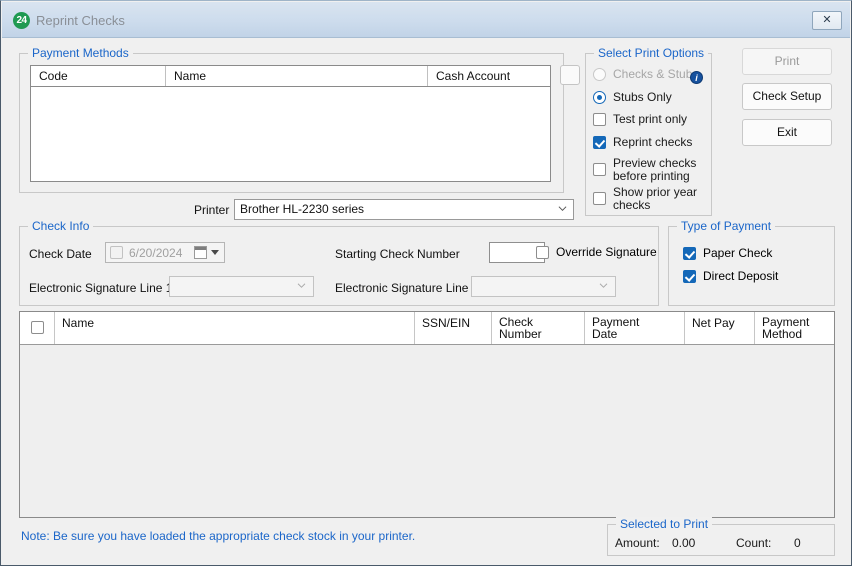 This screenshot has height=566, width=852. I want to click on printer-label: Printer, so click(212, 210).